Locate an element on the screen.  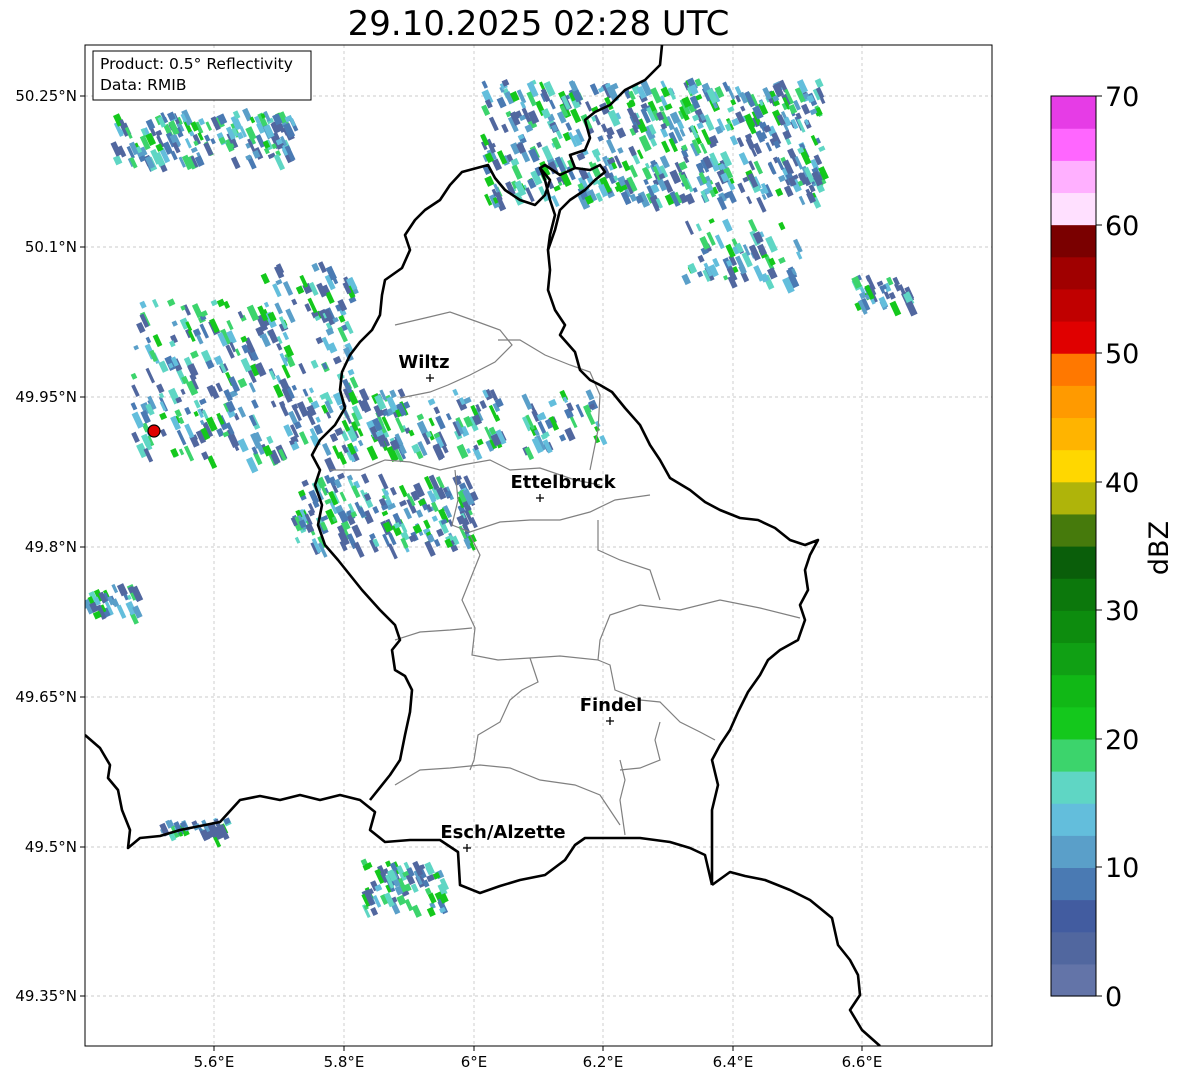
lon-tick-label: 6.2°E is located at coordinates (603, 1062).